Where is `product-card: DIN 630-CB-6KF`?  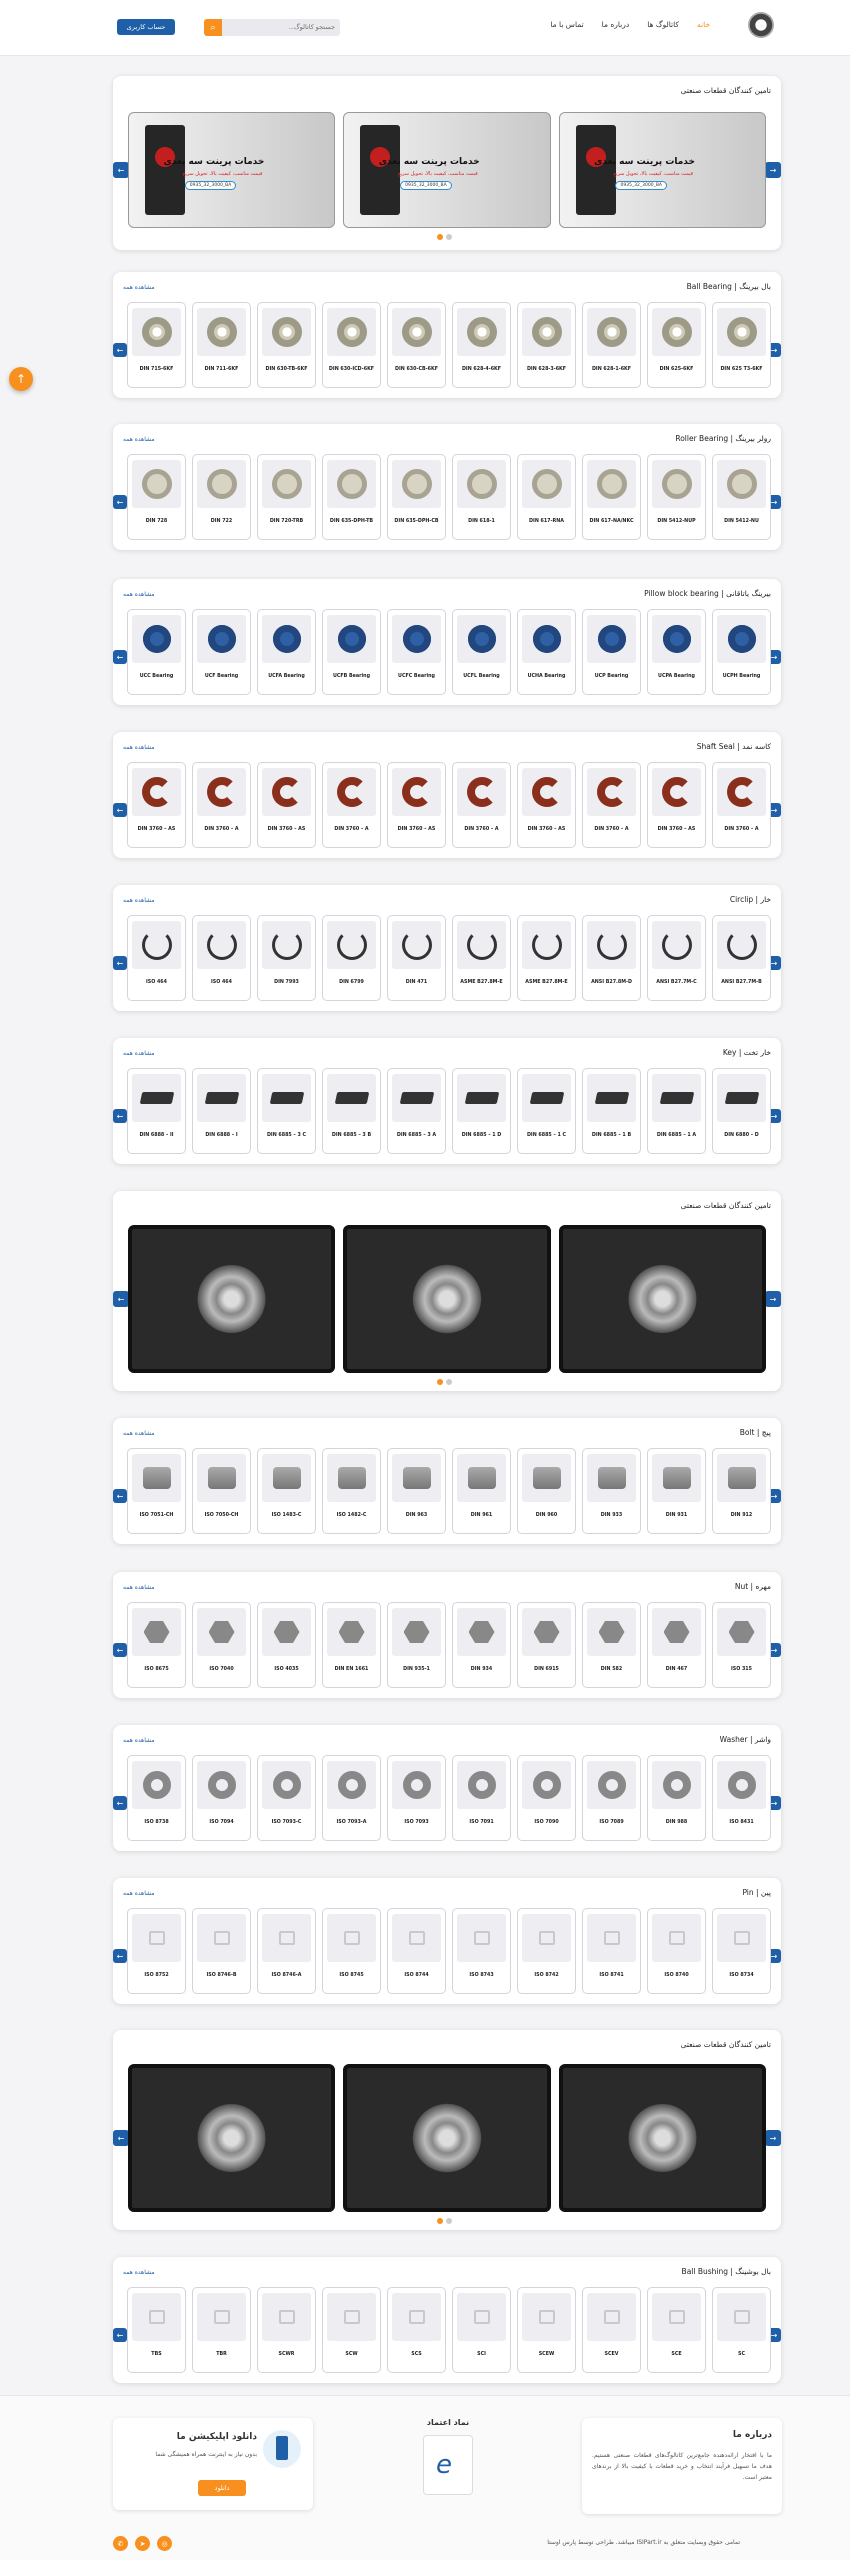
product-card: DIN 630-CB-6KF is located at coordinates (416, 345).